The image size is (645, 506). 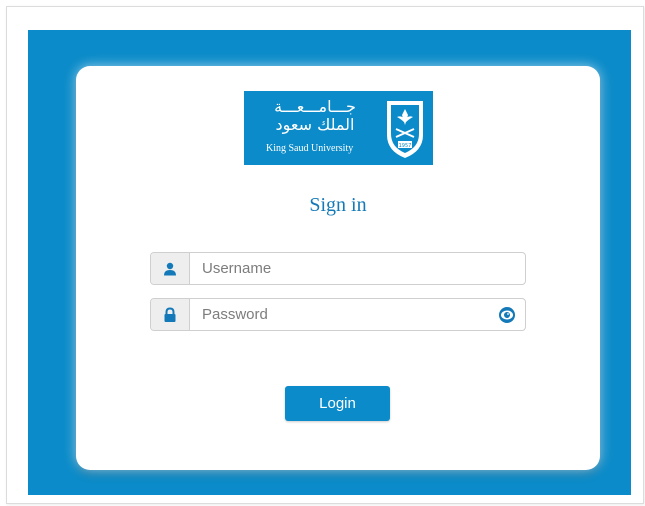 I want to click on username-group, so click(x=338, y=268).